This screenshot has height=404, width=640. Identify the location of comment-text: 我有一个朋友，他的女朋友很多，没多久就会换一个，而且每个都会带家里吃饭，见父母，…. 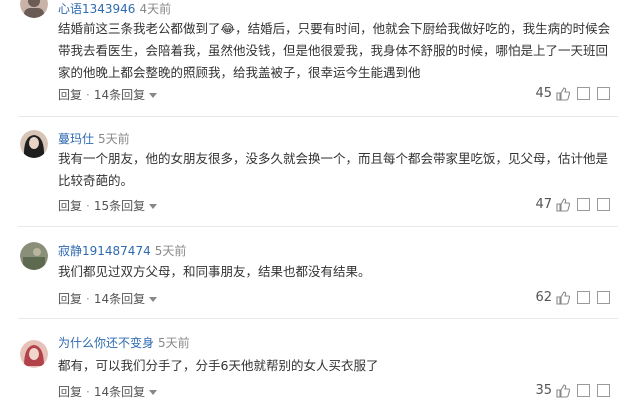
(338, 170).